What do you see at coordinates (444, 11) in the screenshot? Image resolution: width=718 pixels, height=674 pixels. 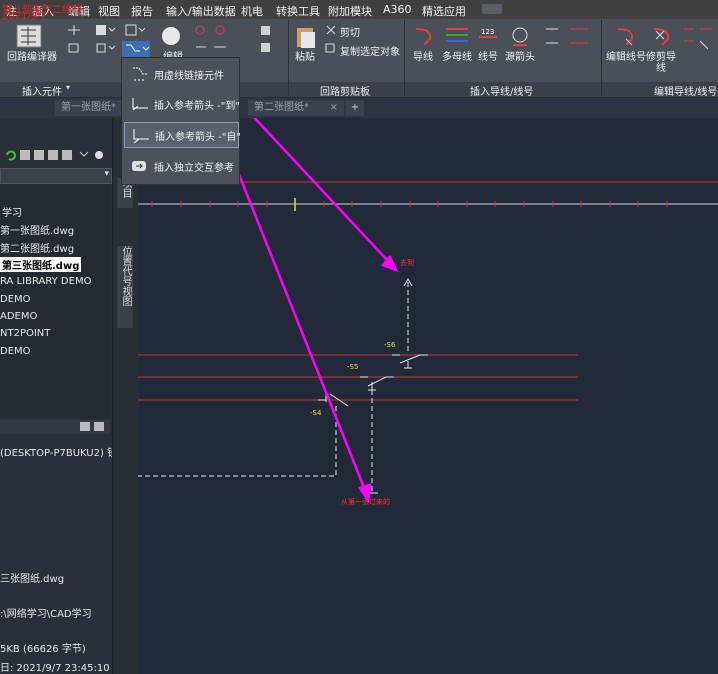 I see `menu-item-featured: 精选应用` at bounding box center [444, 11].